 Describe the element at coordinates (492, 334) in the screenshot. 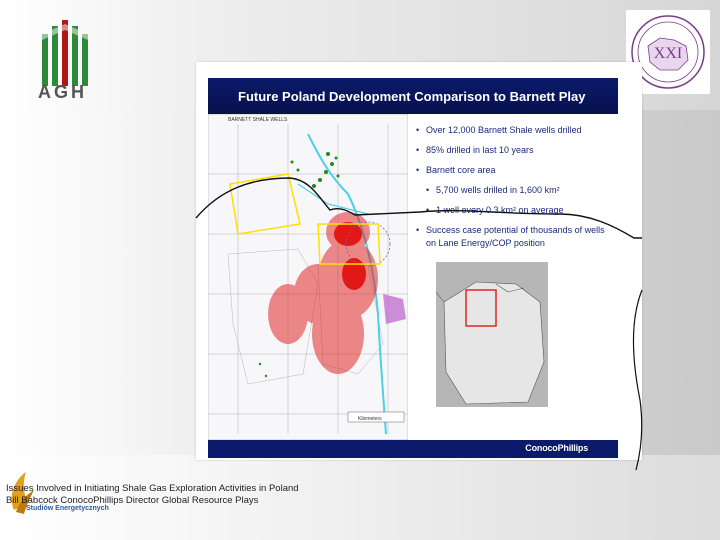

I see `poland-inset-map` at that location.